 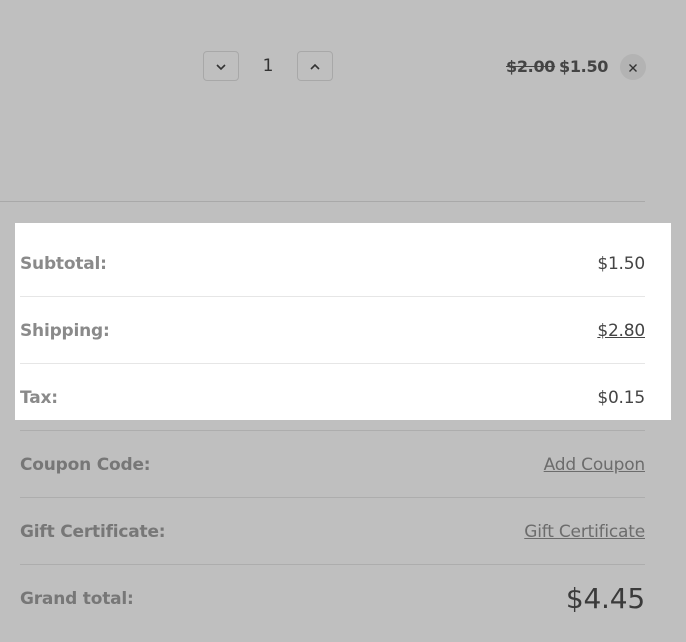 I want to click on subtotal-label: Subtotal:, so click(x=63, y=263).